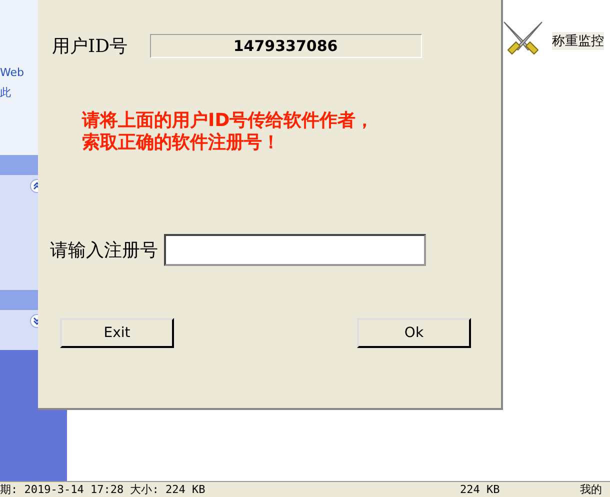  What do you see at coordinates (414, 333) in the screenshot?
I see `ok-button: Ok` at bounding box center [414, 333].